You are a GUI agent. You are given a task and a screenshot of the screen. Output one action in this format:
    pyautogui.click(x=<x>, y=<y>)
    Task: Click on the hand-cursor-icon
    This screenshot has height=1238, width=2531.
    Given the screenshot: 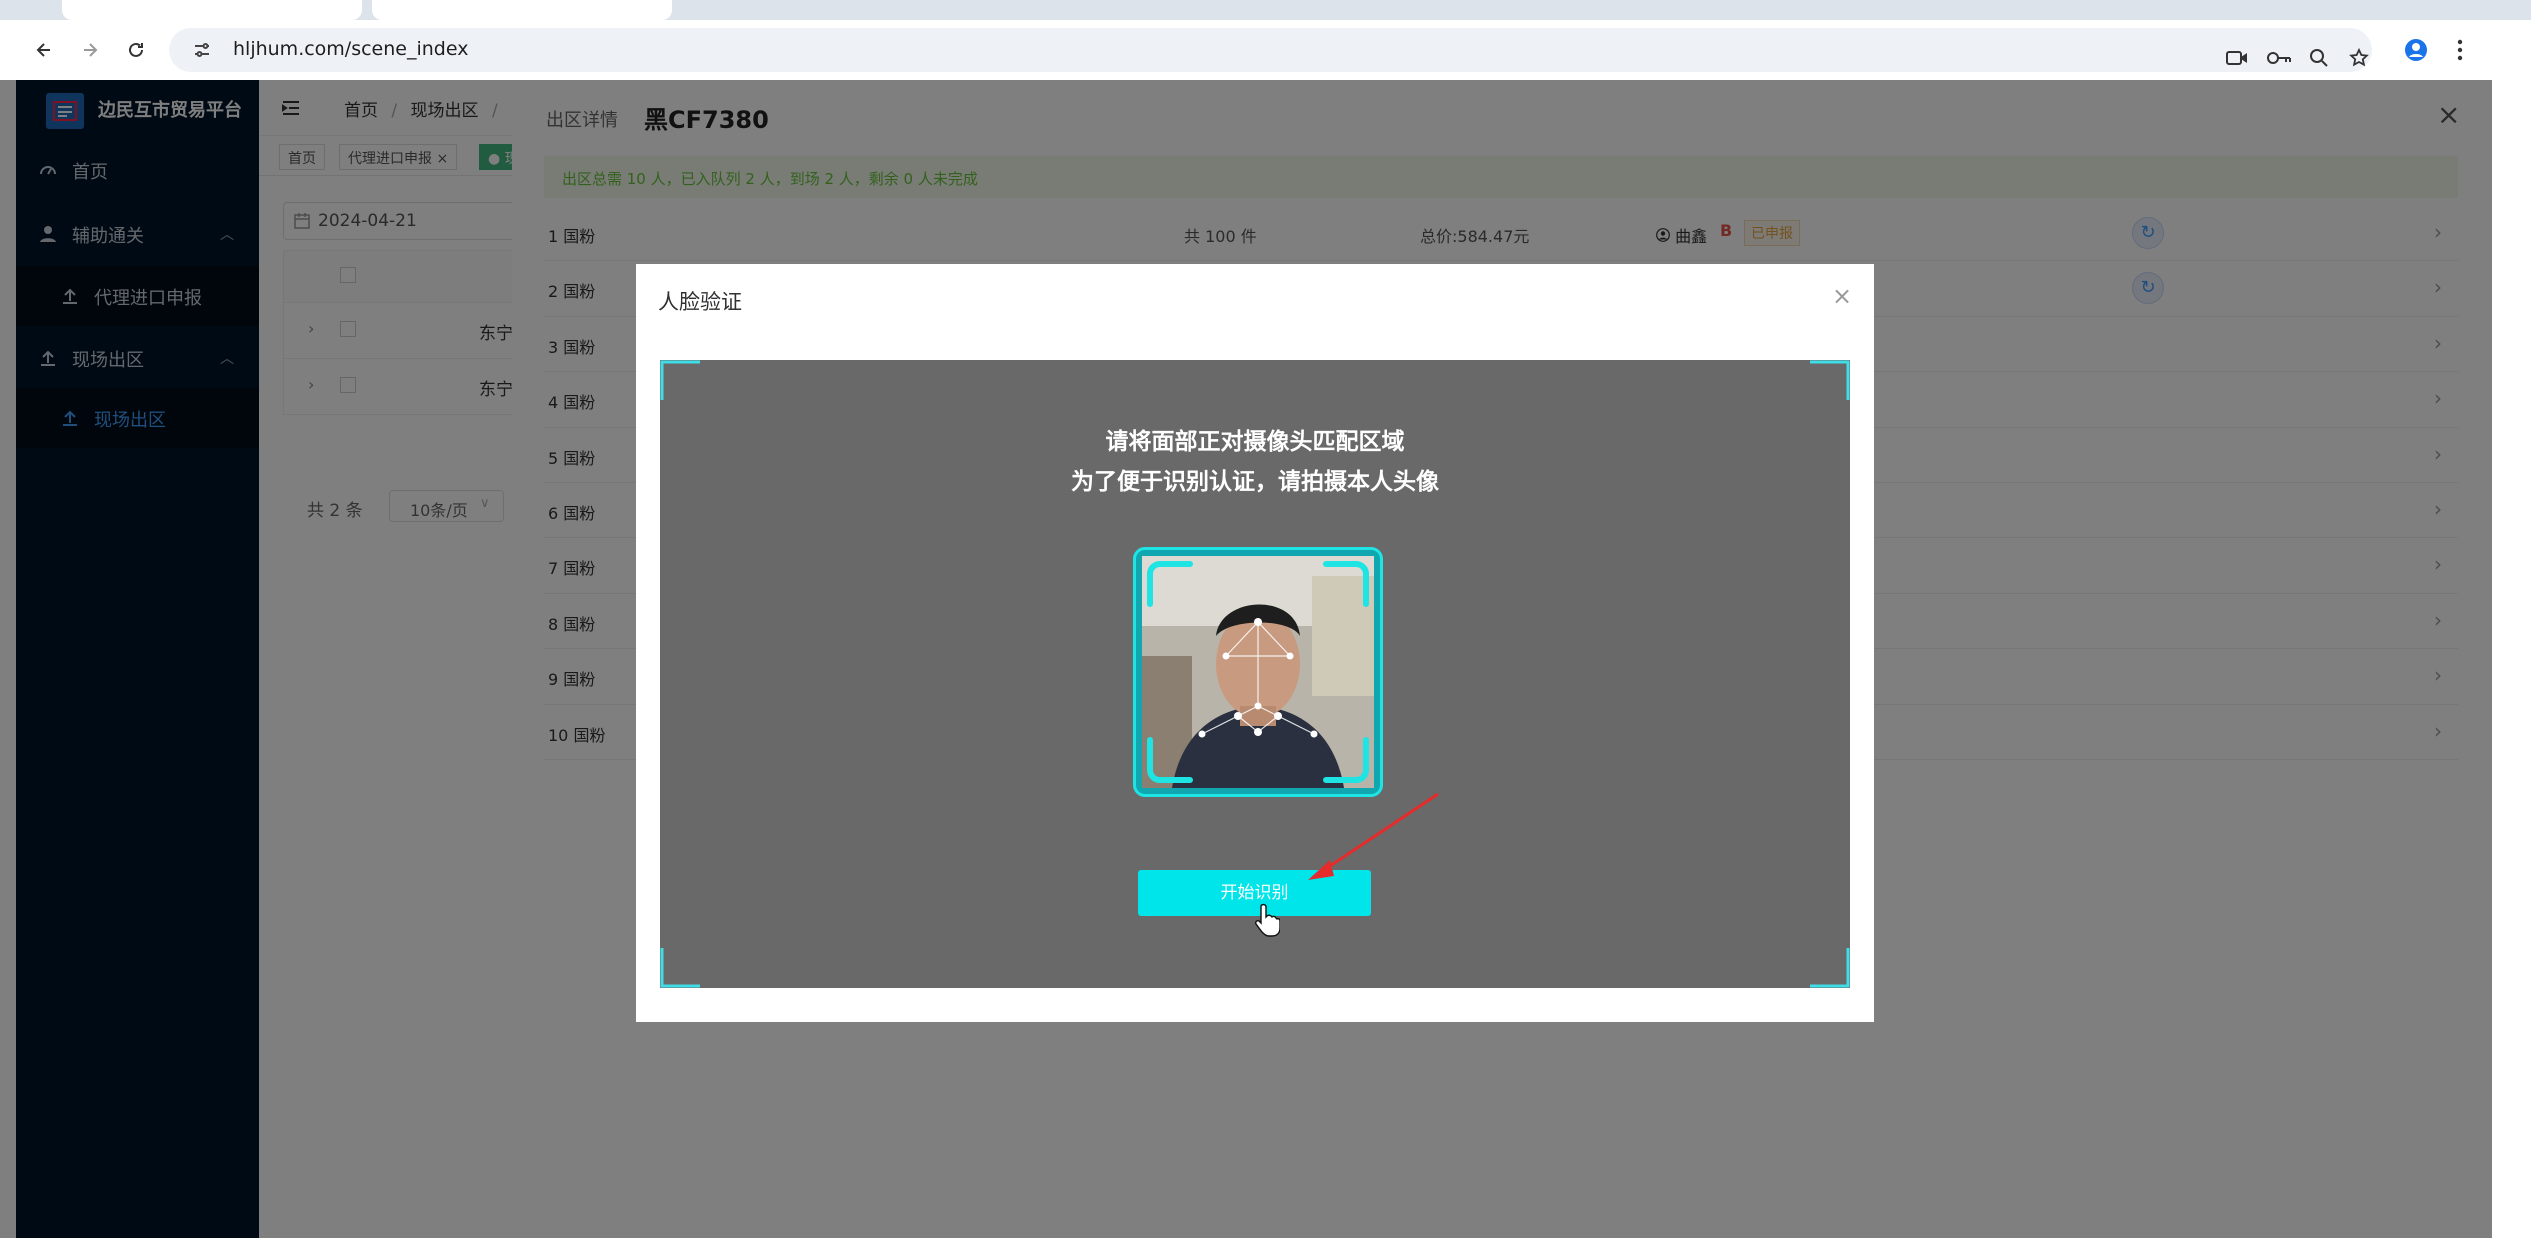 What is the action you would take?
    pyautogui.click(x=1267, y=920)
    